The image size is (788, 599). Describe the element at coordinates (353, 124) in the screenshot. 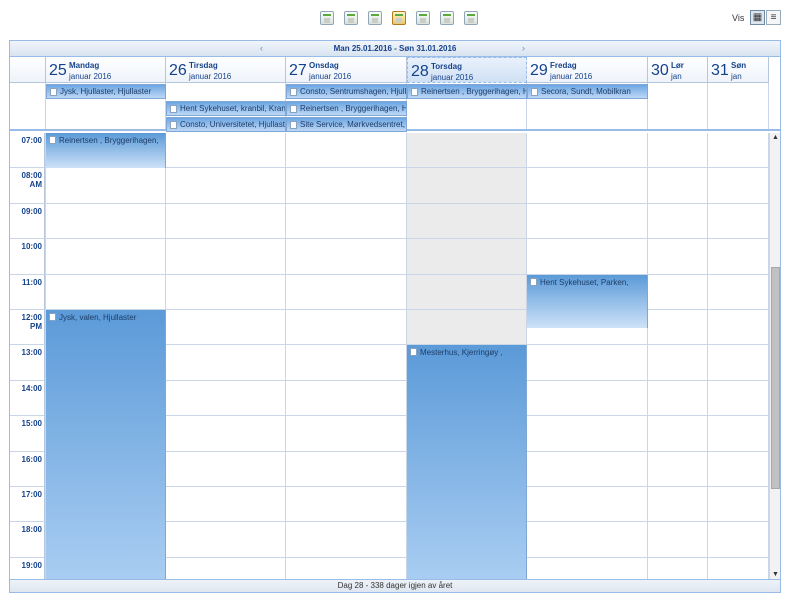

I see `event-label: Site Service, Mørkvedsentret, Hjullaster` at that location.